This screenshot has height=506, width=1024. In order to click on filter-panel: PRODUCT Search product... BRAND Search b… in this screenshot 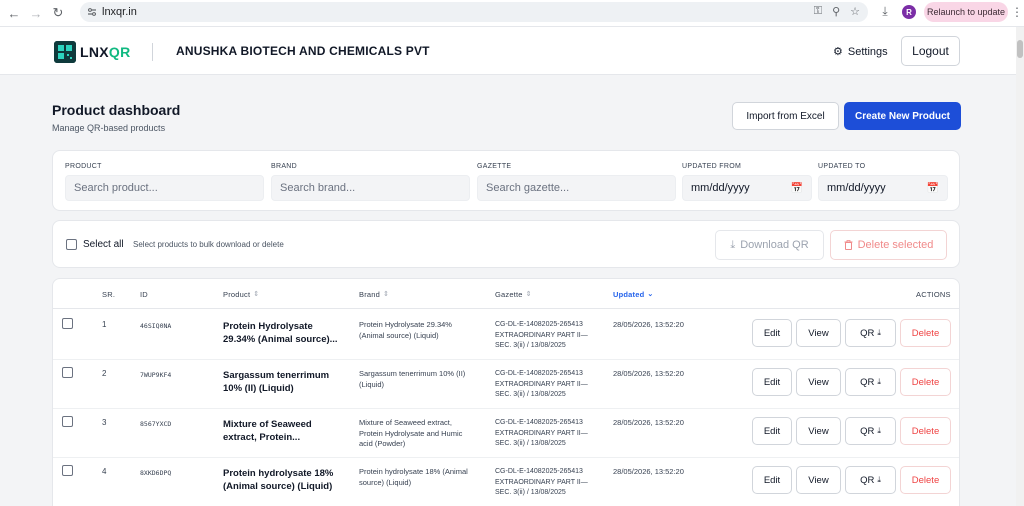, I will do `click(506, 180)`.